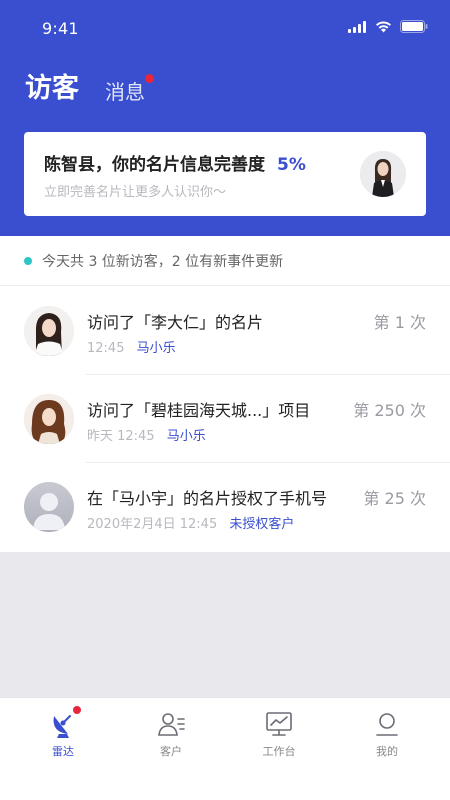  I want to click on visit-meta: 2020年2月4日 12:45 未授权客户, so click(190, 522).